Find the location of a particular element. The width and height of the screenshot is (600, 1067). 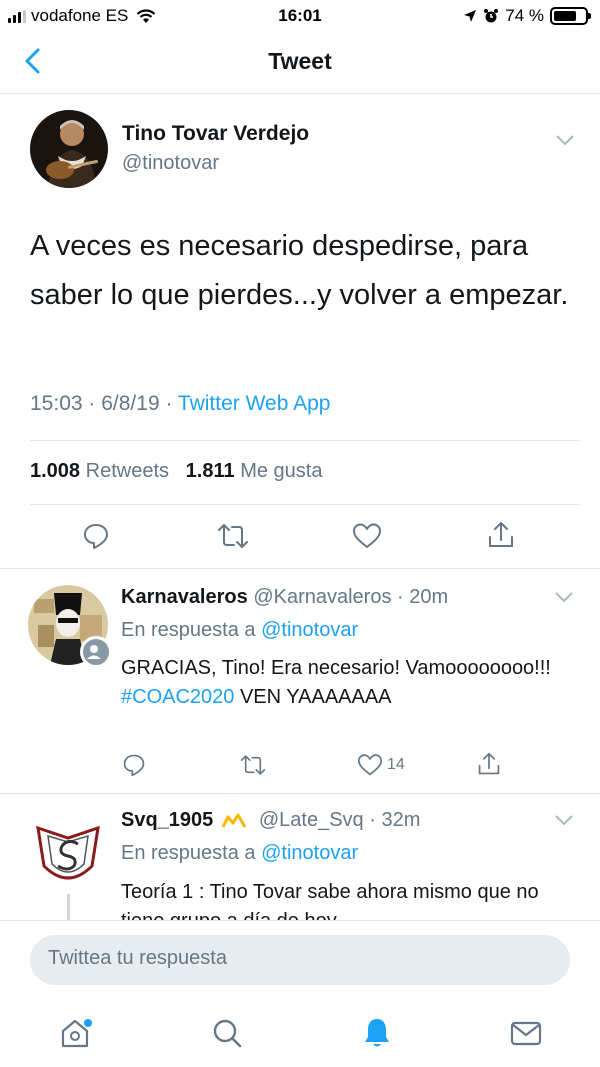

tweet-date: 6/8/19 is located at coordinates (130, 403).